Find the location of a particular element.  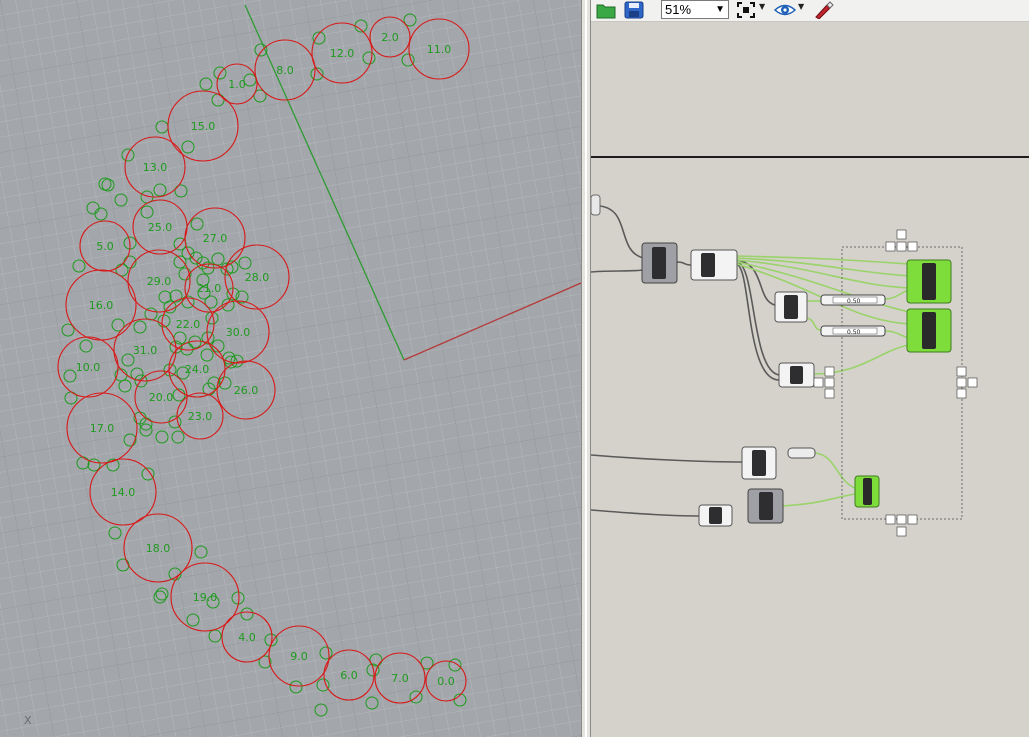

preview-eye-icon is located at coordinates (785, 10).